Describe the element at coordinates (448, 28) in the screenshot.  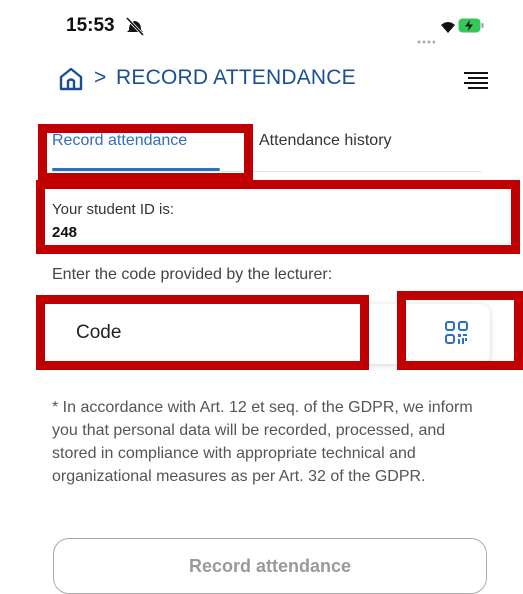
I see `wifi-icon` at that location.